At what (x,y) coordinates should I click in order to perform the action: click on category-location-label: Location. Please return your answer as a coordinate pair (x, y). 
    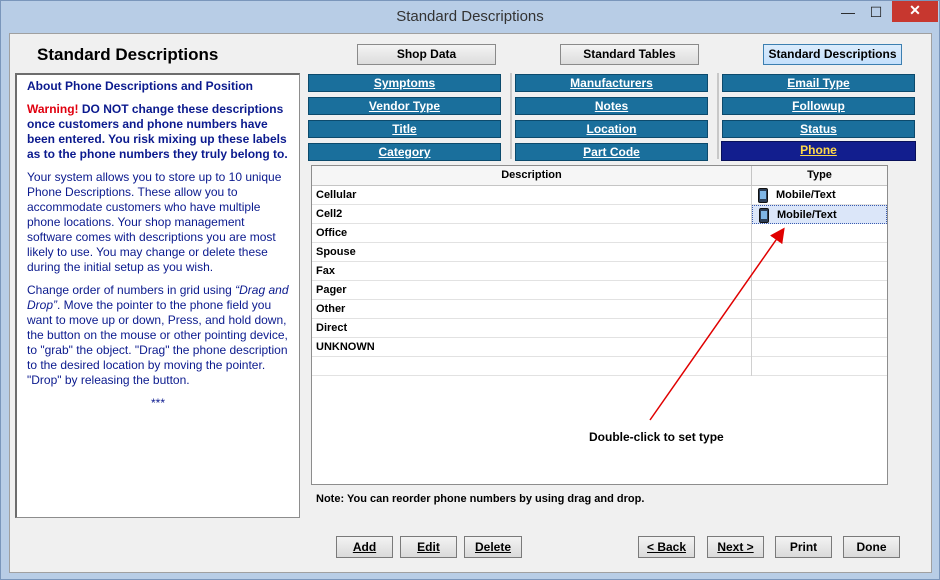
    Looking at the image, I should click on (611, 129).